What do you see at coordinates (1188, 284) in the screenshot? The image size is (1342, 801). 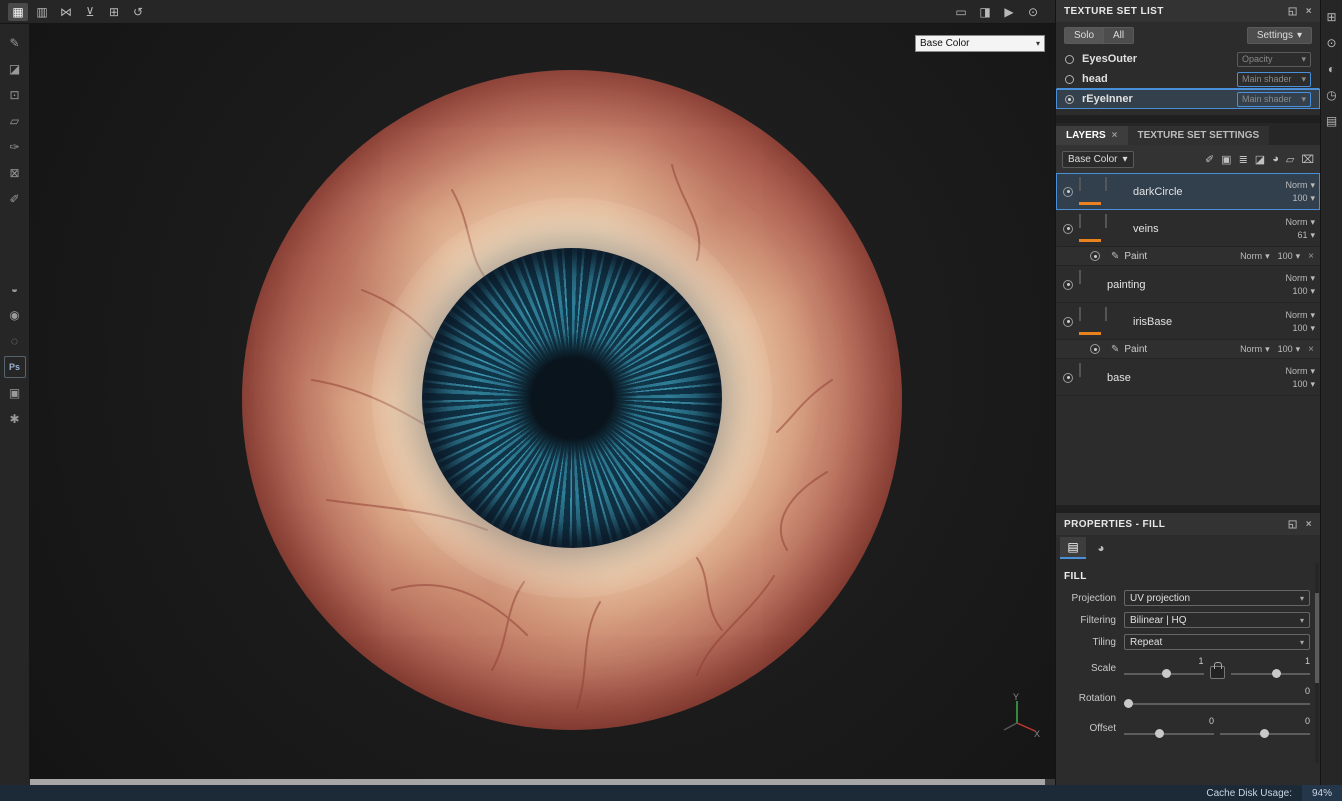 I see `layer-row-painting: painting Norm ▾ 100 ▾` at bounding box center [1188, 284].